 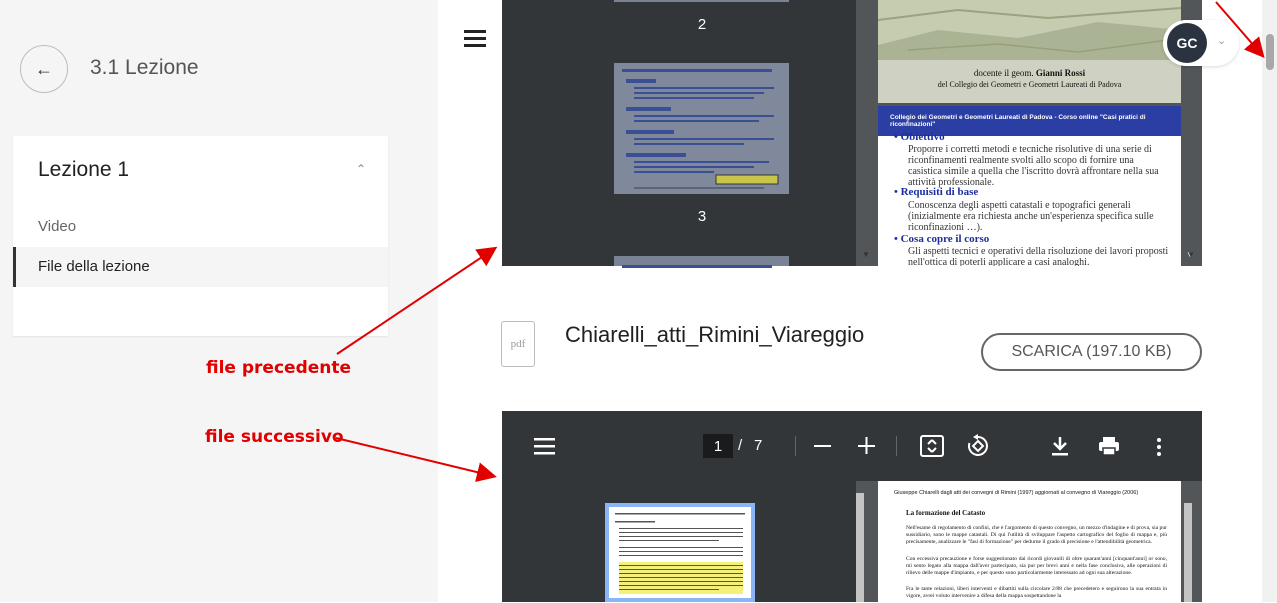 I want to click on arrow-file-successivo, so click(x=416, y=459).